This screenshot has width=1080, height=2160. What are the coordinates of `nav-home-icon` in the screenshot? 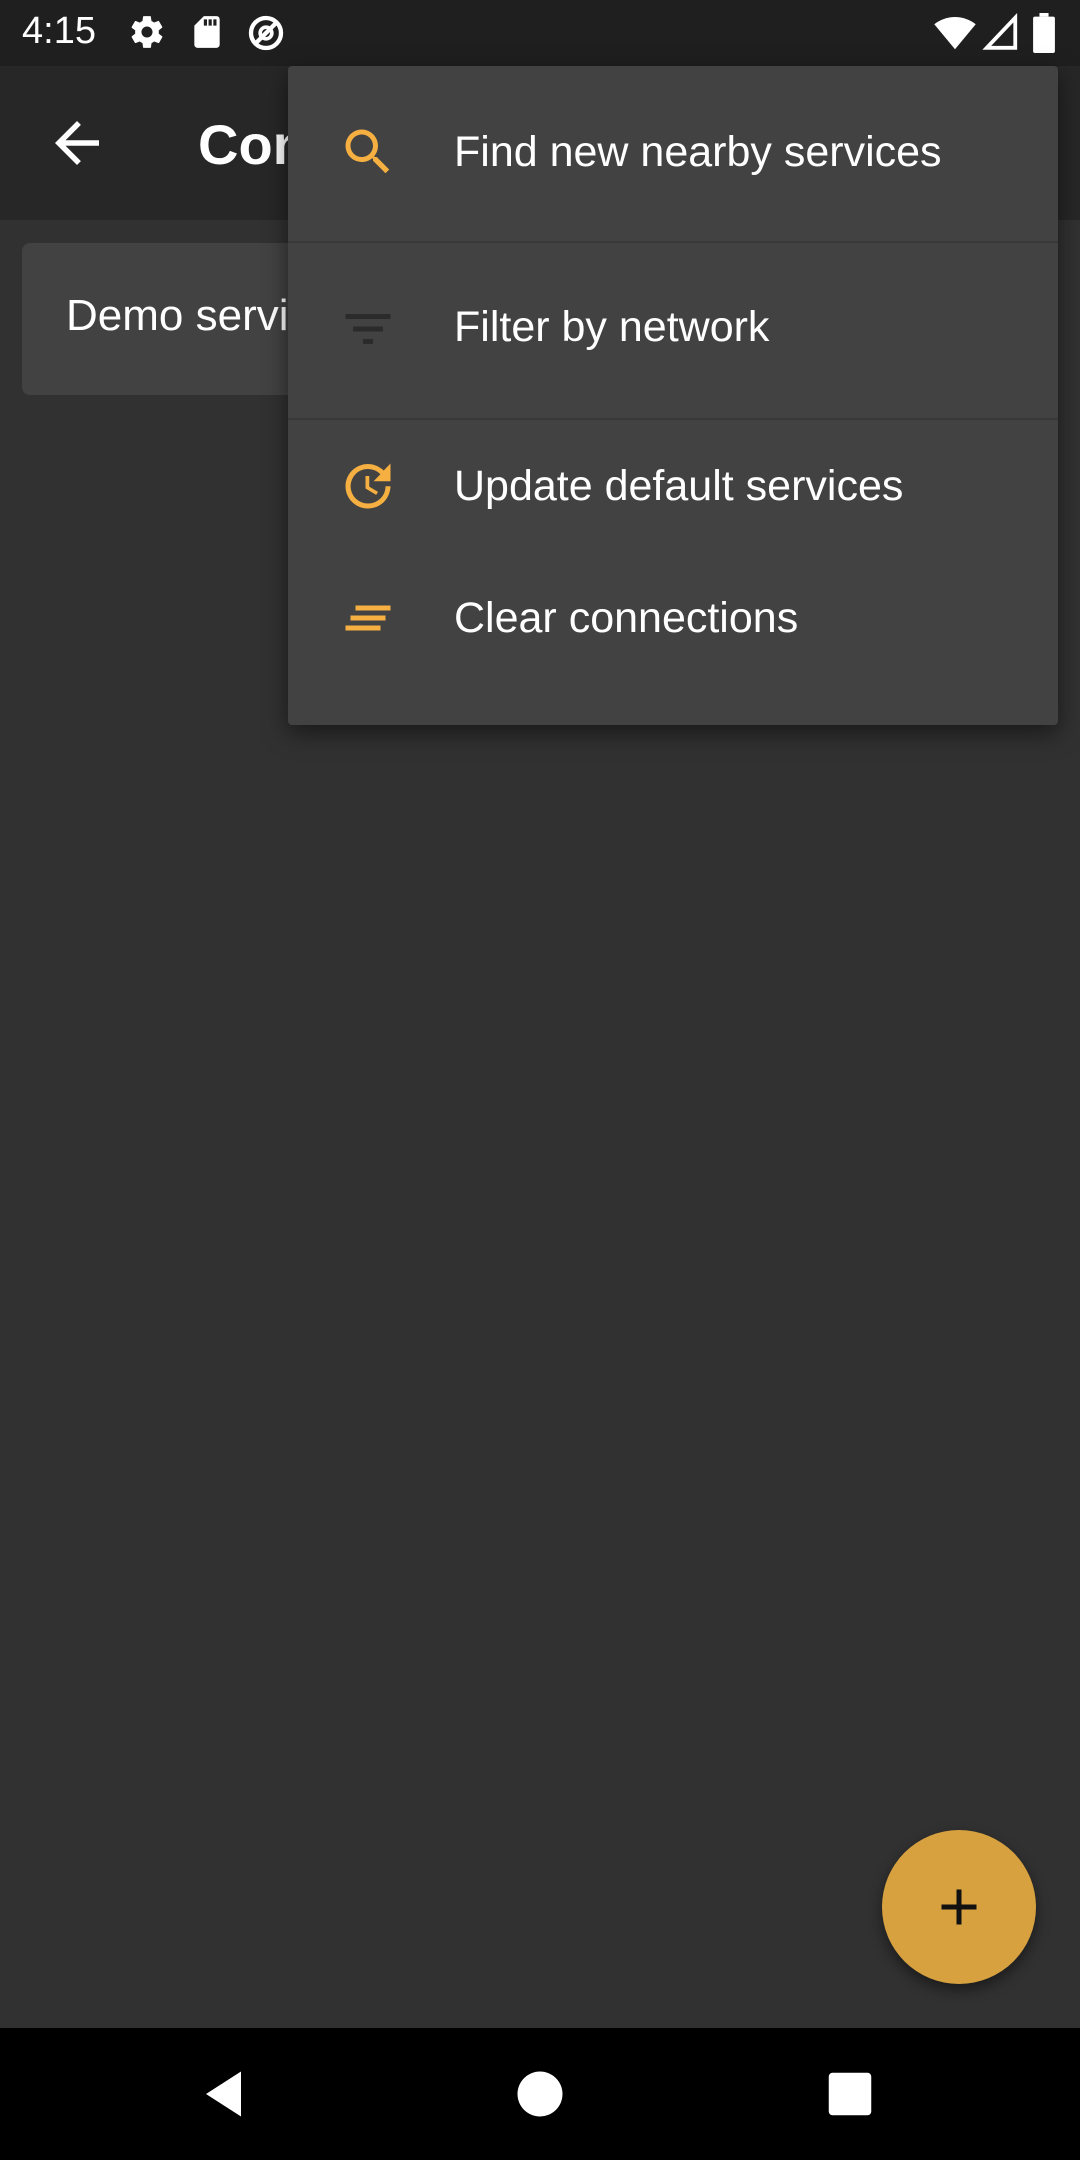 It's located at (540, 2096).